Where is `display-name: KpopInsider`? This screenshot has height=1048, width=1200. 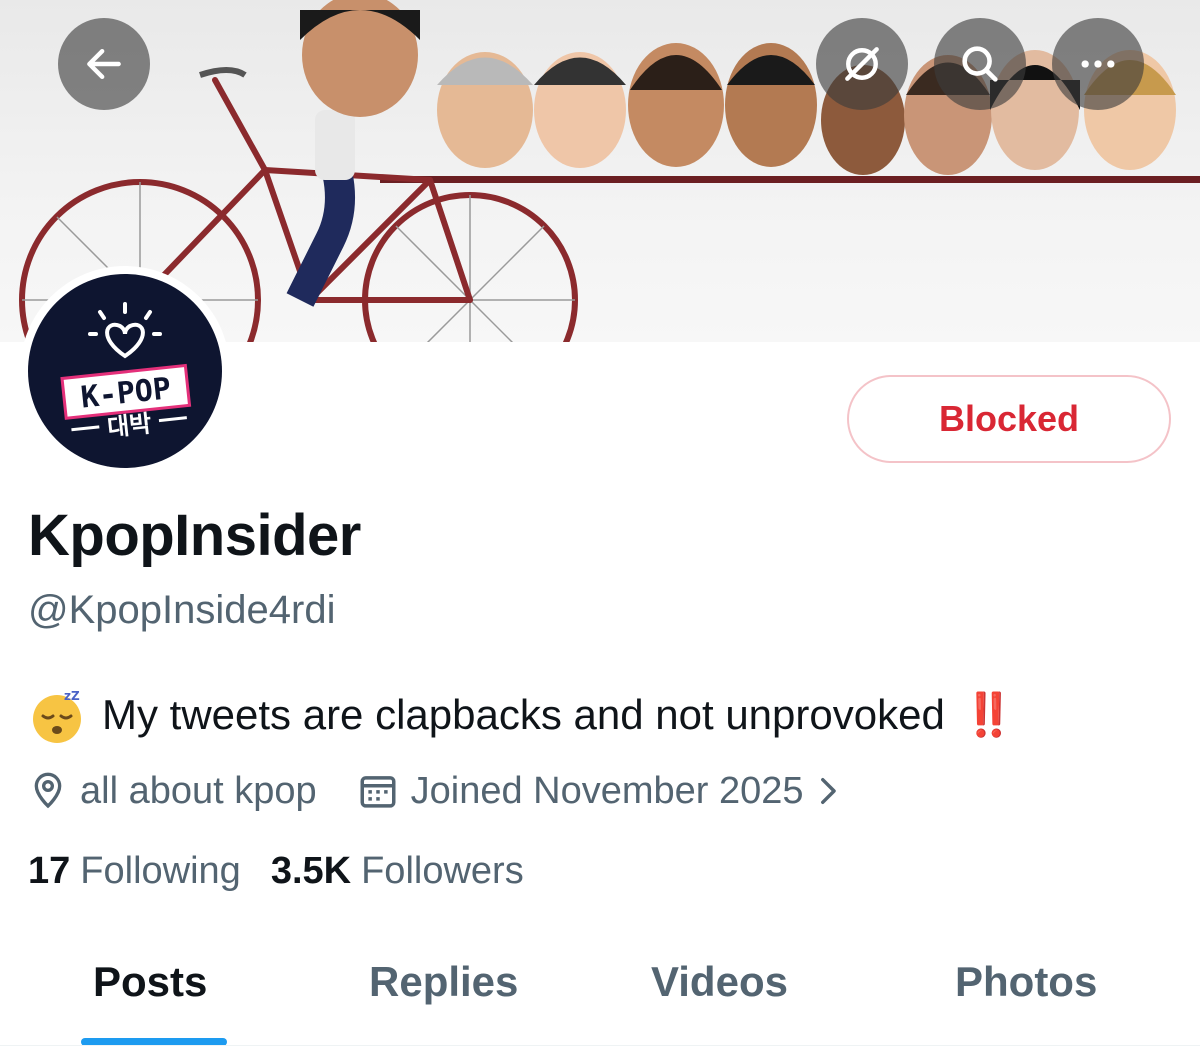
display-name: KpopInsider is located at coordinates (194, 535).